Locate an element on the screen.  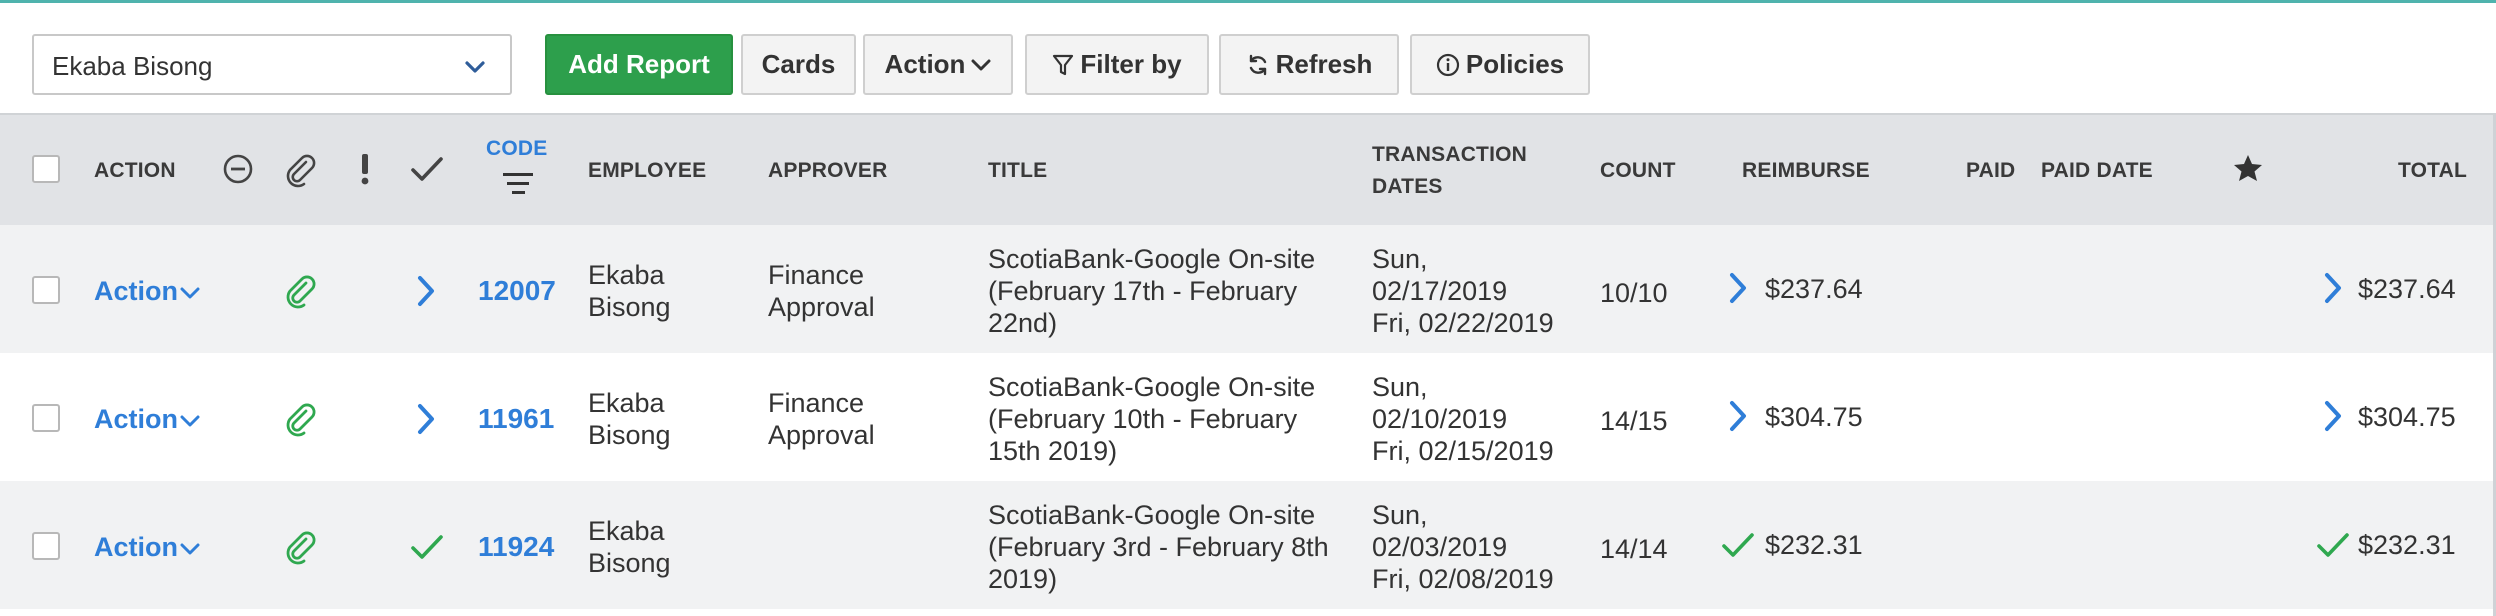
add-report-button: Add Report is located at coordinates (639, 64).